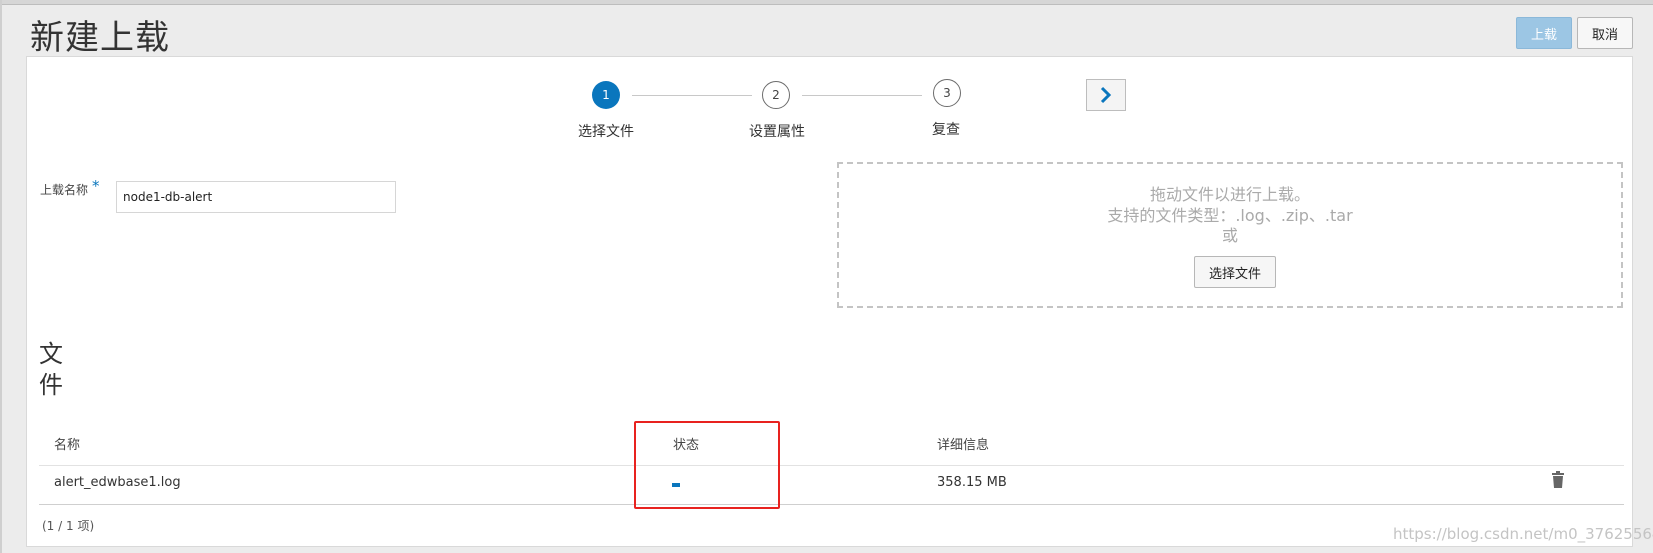  Describe the element at coordinates (1523, 534) in the screenshot. I see `watermark: https://blog.csdn.net/m0_37625564` at that location.